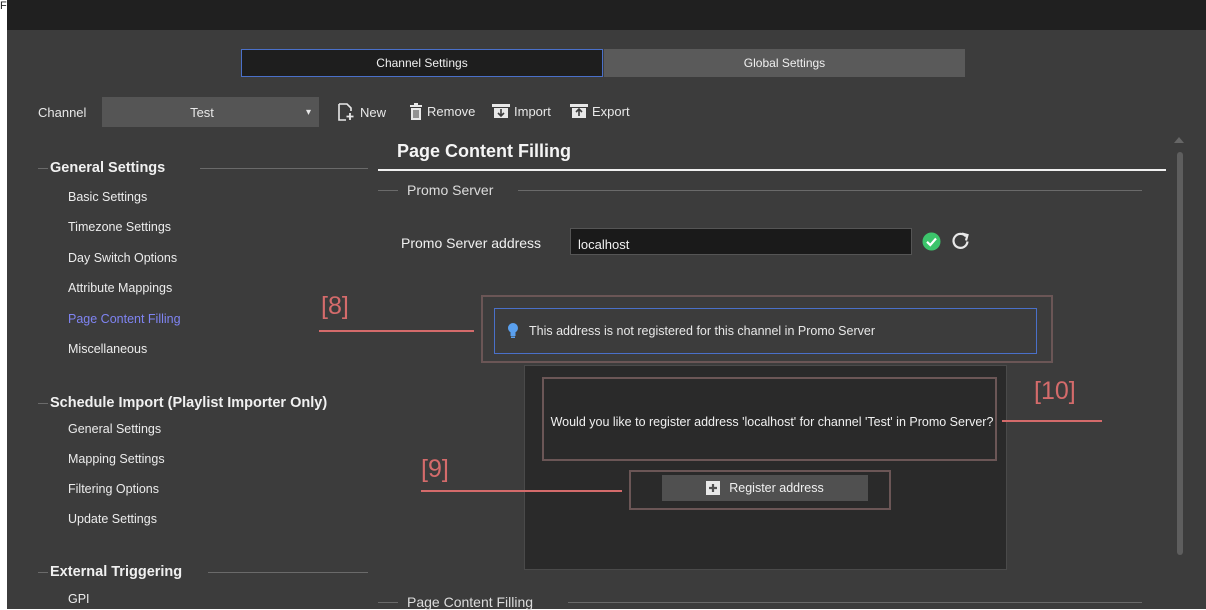 The image size is (1206, 610). What do you see at coordinates (784, 63) in the screenshot?
I see `tab-global-settings: Global Settings` at bounding box center [784, 63].